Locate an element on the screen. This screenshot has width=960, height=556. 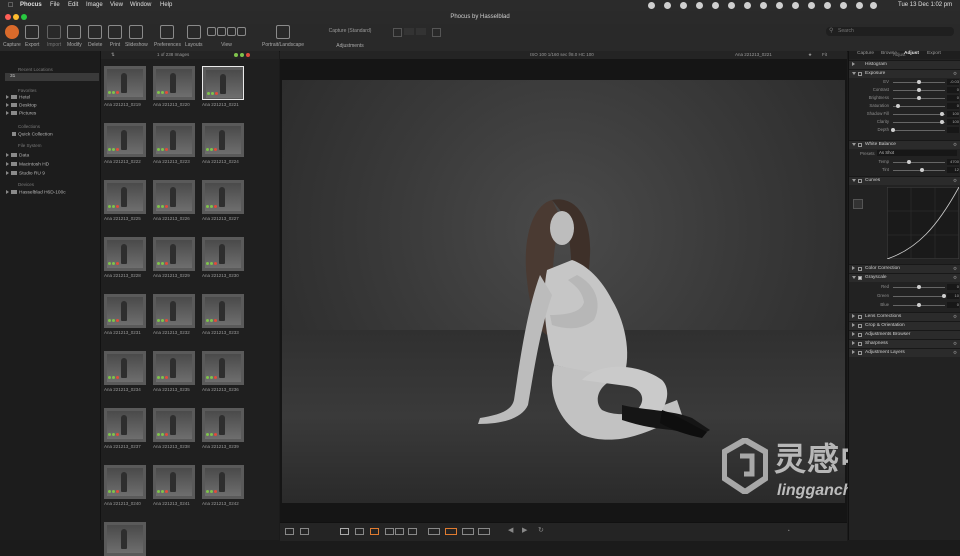
next-image-icon: ▶ is located at coordinates (524, 530).